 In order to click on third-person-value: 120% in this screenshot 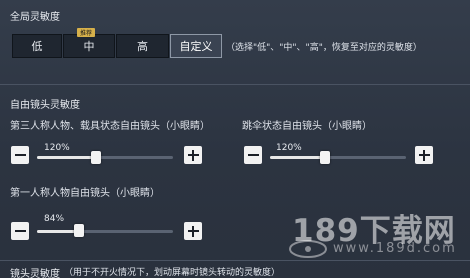, I will do `click(57, 148)`.